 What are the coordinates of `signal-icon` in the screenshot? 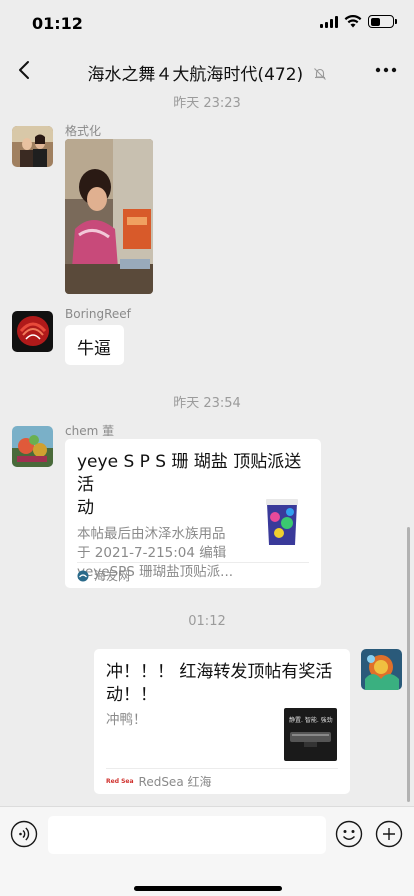 It's located at (329, 21).